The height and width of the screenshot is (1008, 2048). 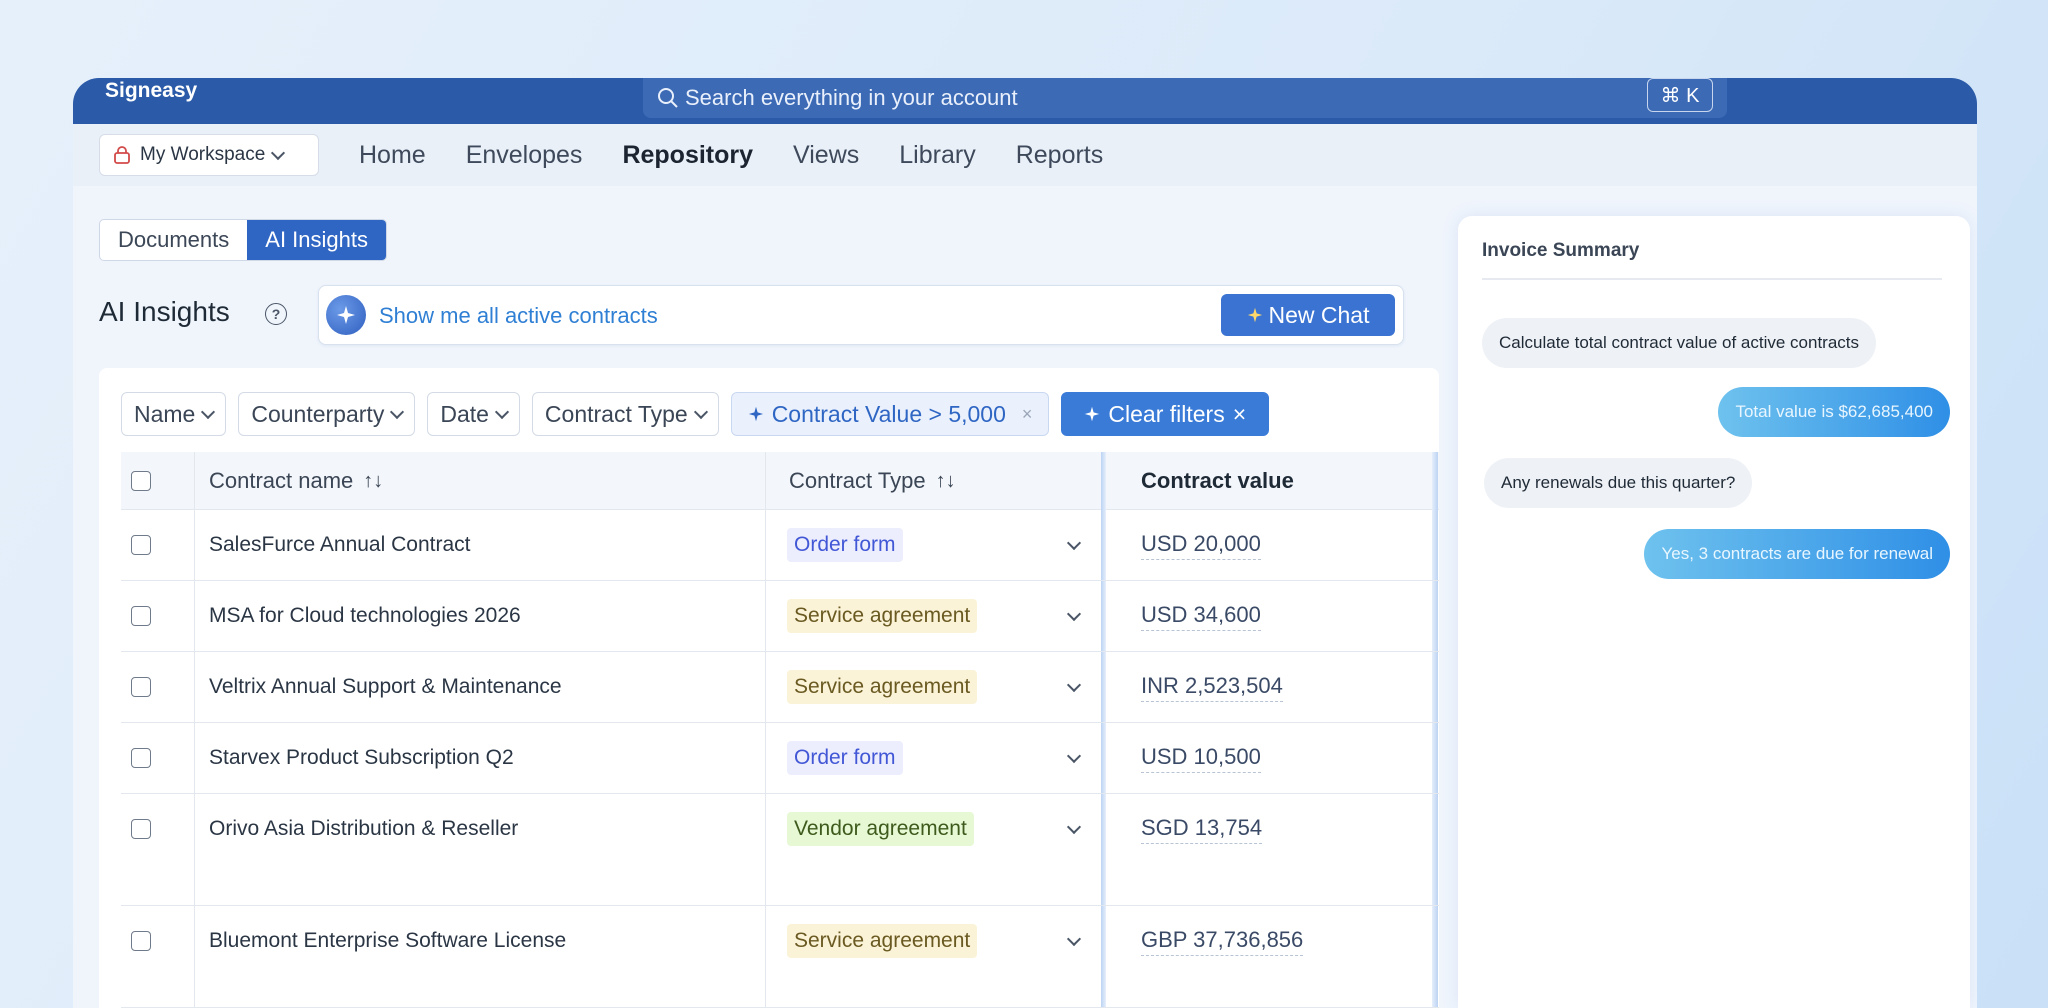 What do you see at coordinates (141, 481) in the screenshot?
I see `select-all-checkbox` at bounding box center [141, 481].